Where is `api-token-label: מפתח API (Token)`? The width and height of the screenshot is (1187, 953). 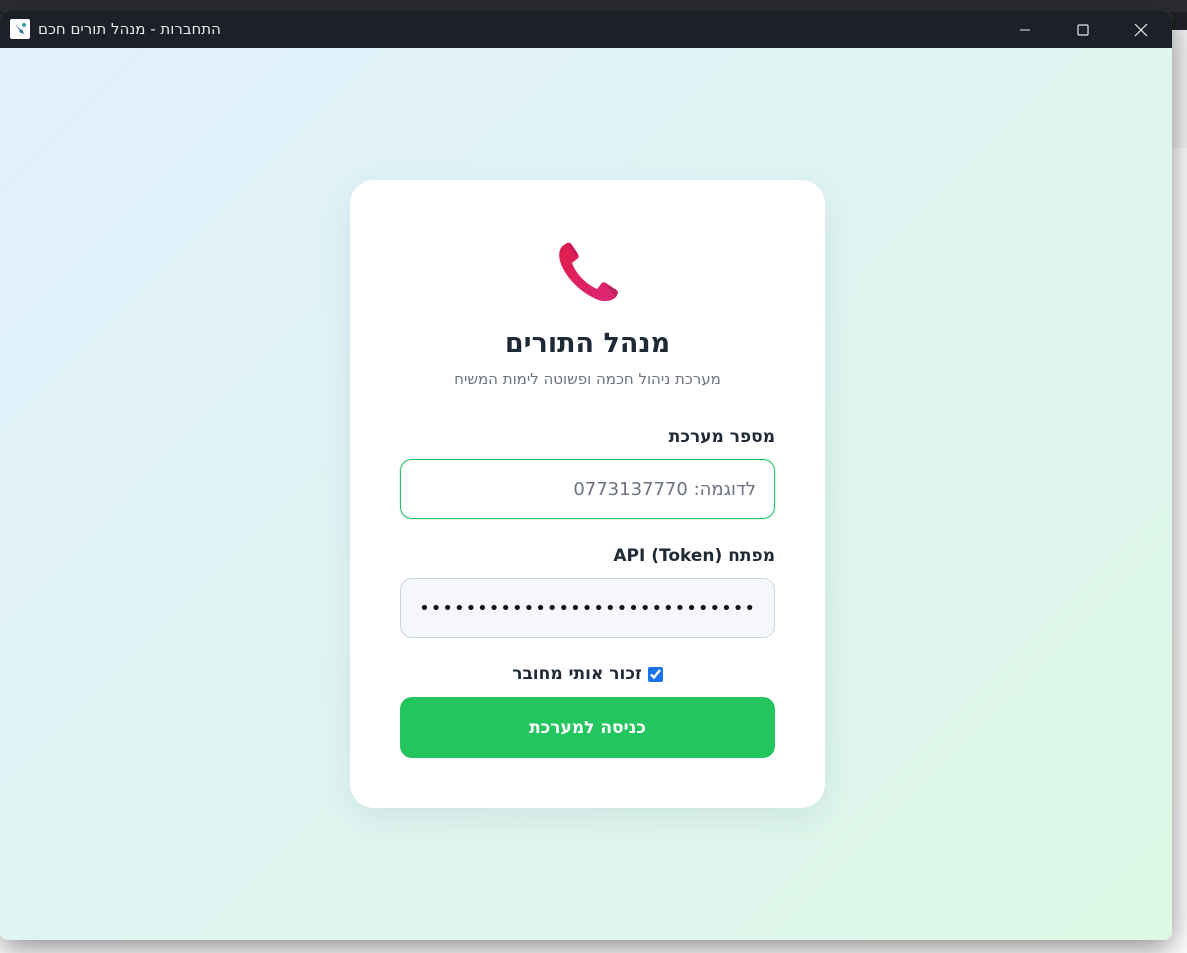
api-token-label: מפתח API (Token) is located at coordinates (694, 556).